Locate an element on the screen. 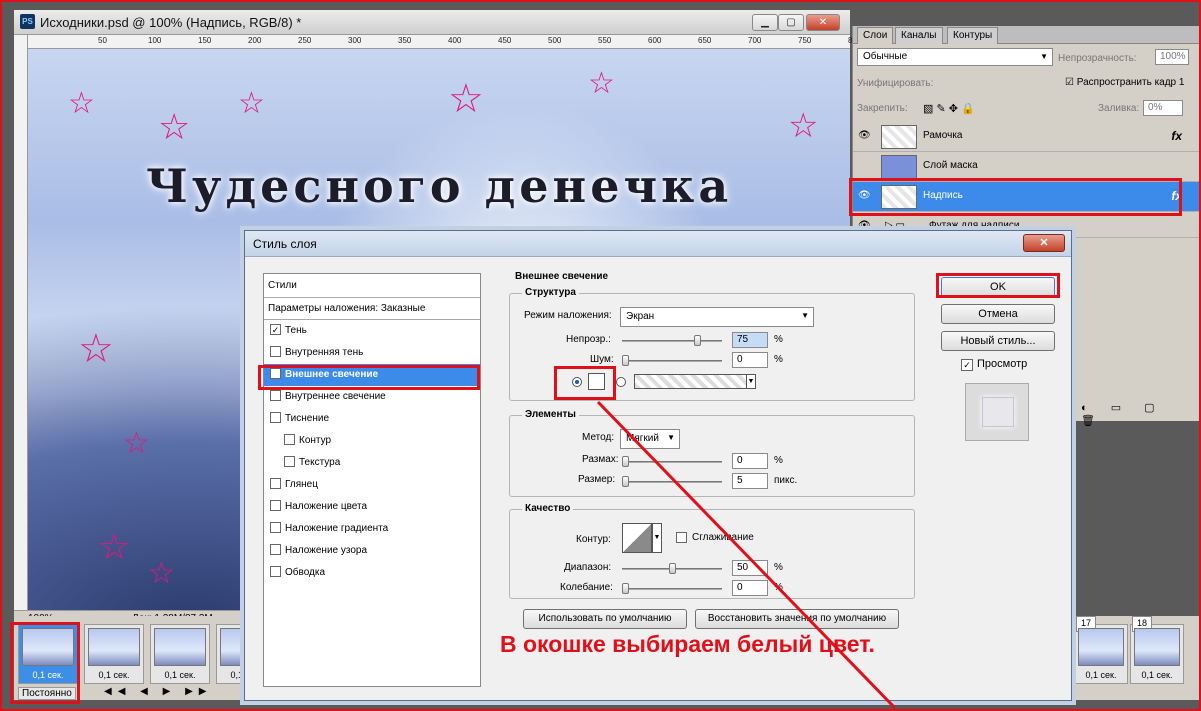 This screenshot has height=711, width=1201. reset-defaults-button: Восстановить значения по умолчанию is located at coordinates (797, 619).